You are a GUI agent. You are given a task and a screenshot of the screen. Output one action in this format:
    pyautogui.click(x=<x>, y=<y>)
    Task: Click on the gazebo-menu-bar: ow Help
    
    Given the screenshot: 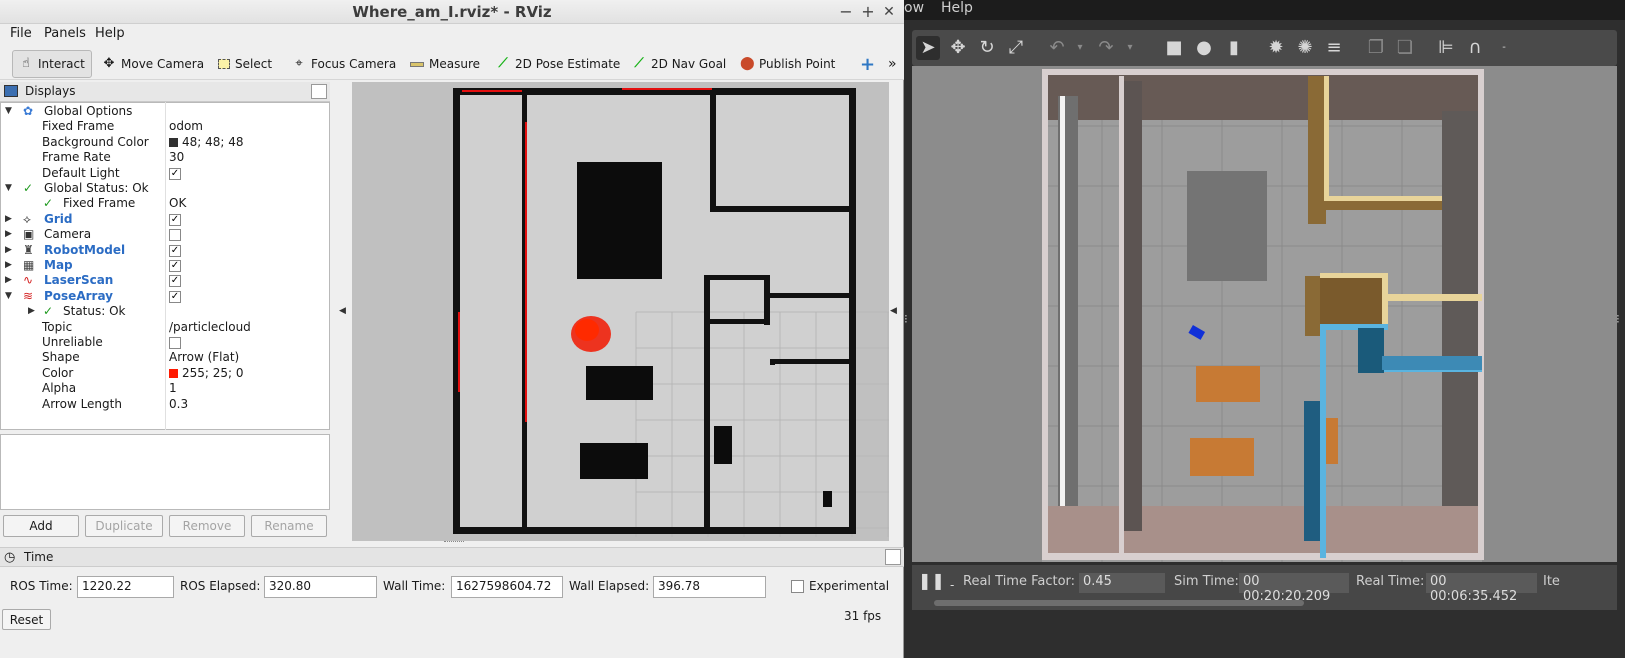 What is the action you would take?
    pyautogui.click(x=1264, y=10)
    